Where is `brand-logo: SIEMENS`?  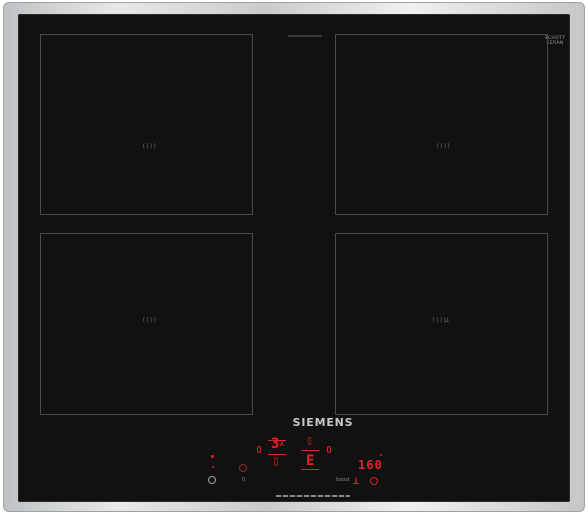
brand-logo: SIEMENS is located at coordinates (323, 422).